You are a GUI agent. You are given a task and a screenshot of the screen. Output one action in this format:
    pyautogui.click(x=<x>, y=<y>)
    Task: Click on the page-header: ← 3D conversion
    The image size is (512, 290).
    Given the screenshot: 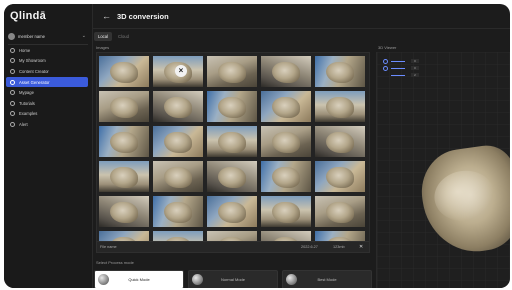 What is the action you would take?
    pyautogui.click(x=301, y=16)
    